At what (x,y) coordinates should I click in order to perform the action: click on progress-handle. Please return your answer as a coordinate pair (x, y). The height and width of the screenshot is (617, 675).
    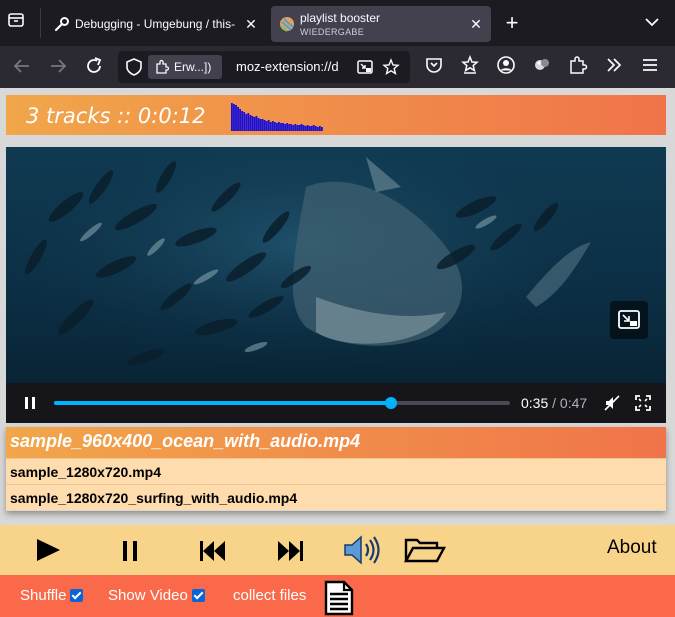
    Looking at the image, I should click on (391, 403).